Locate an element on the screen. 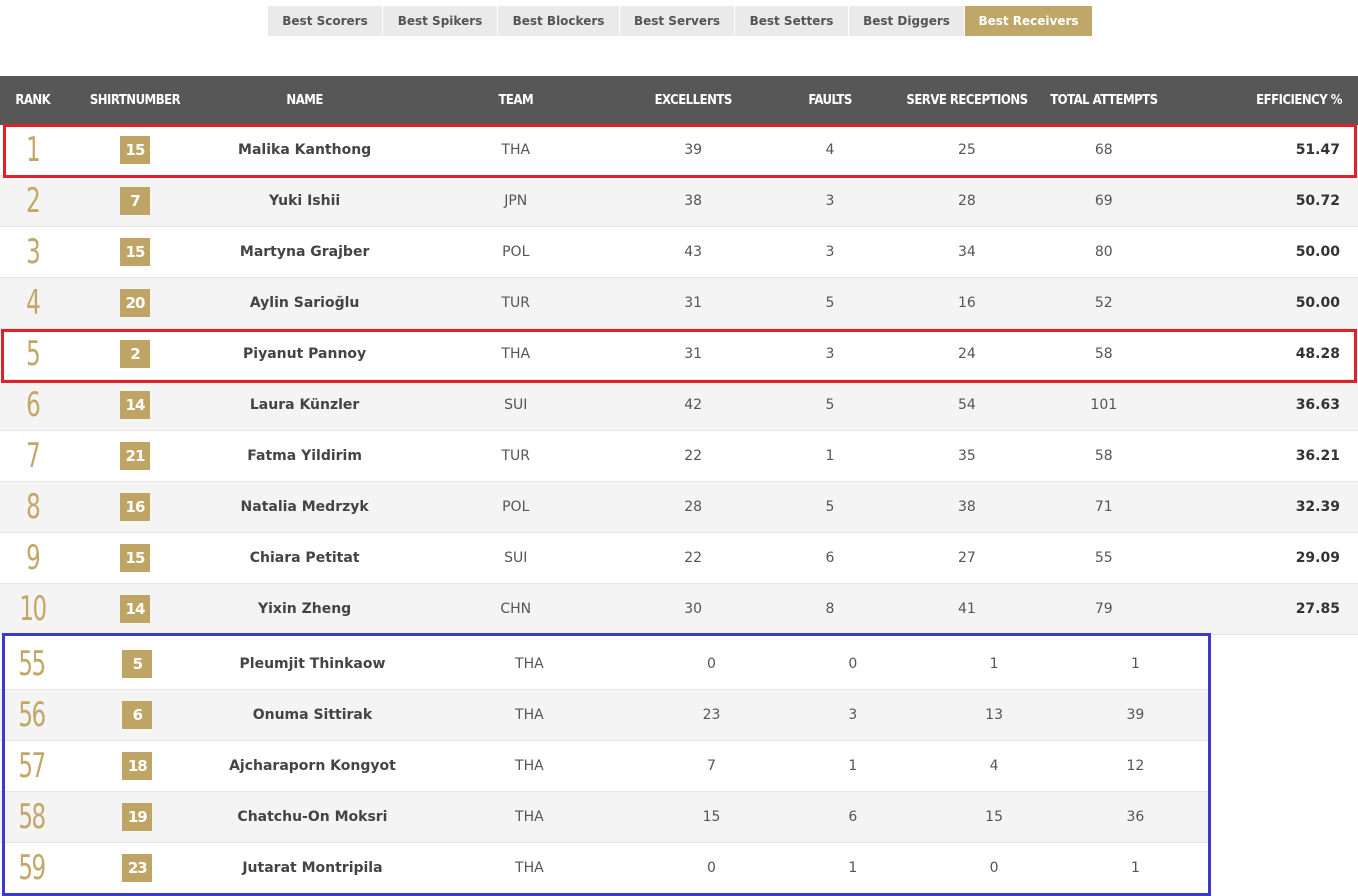  rank-cell: 55 is located at coordinates (32, 664).